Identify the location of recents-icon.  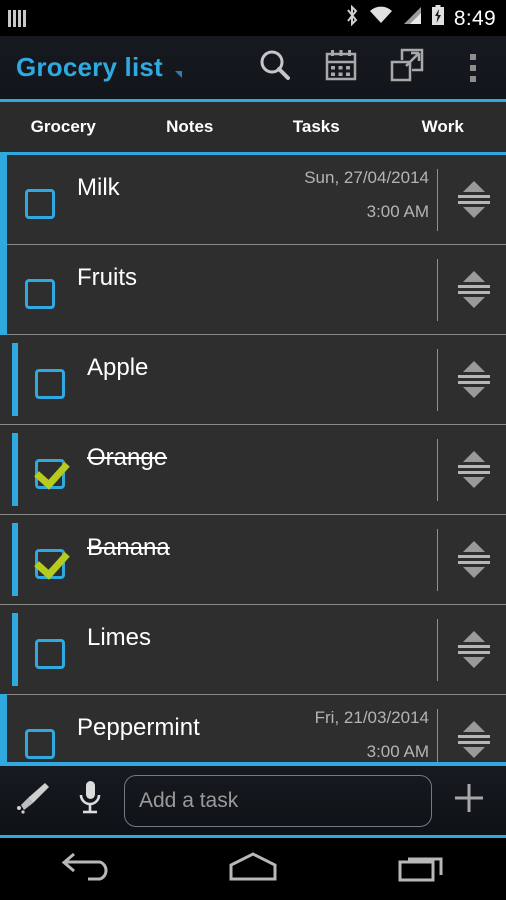
(422, 869).